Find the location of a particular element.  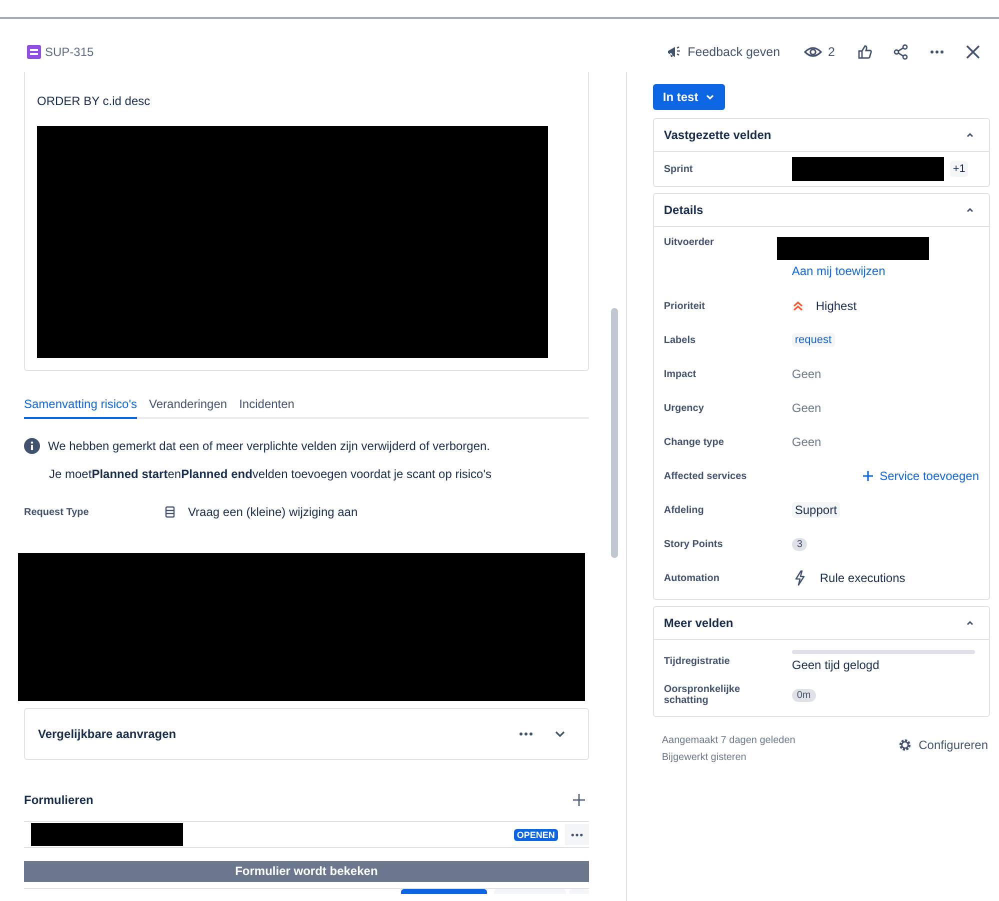

thumbs-up-icon is located at coordinates (865, 52).